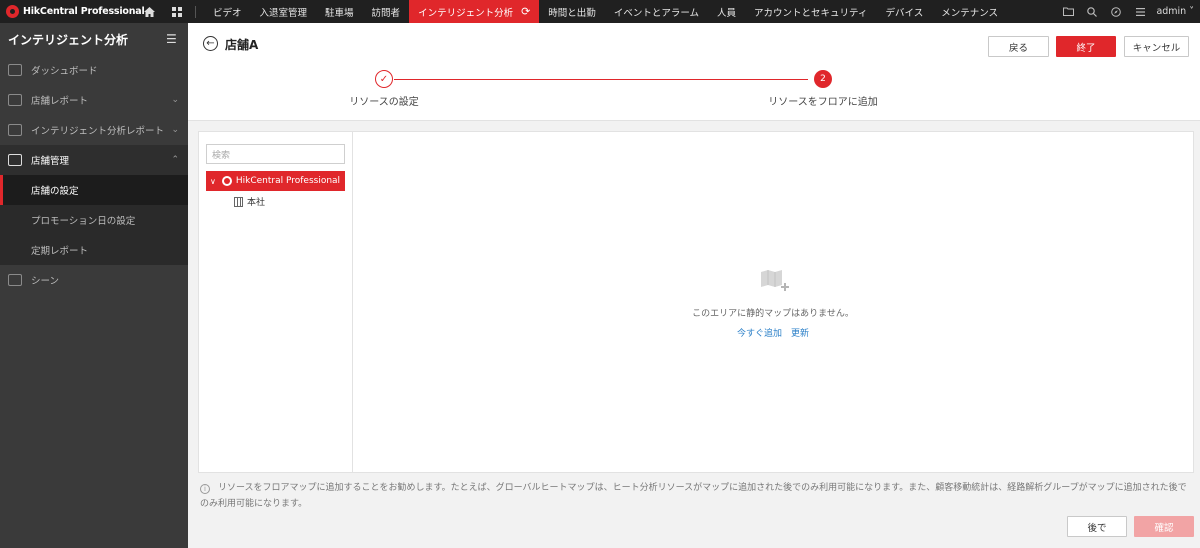 The image size is (1200, 548). What do you see at coordinates (1097, 526) in the screenshot?
I see `later-button: 後で` at bounding box center [1097, 526].